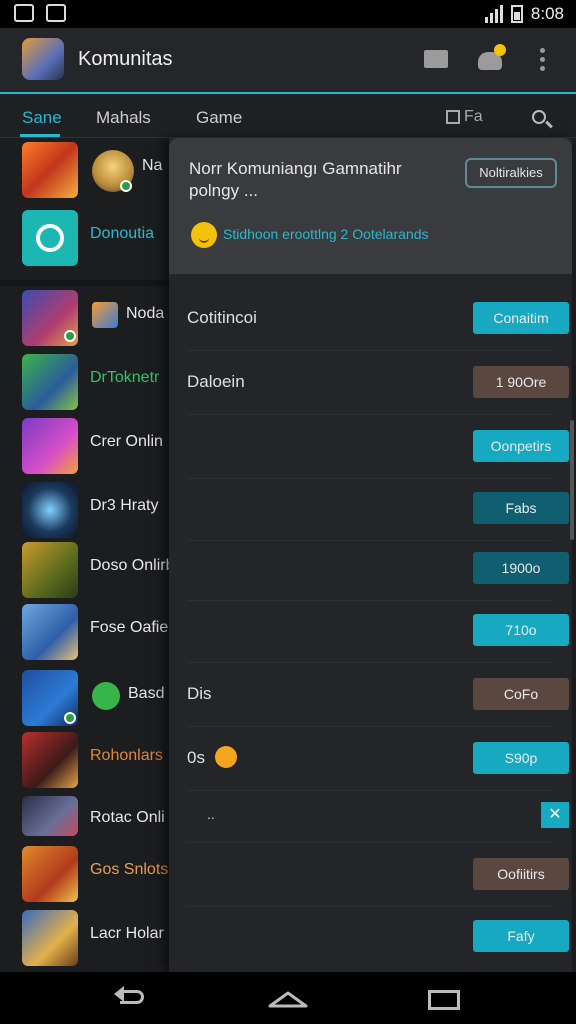  Describe the element at coordinates (521, 758) in the screenshot. I see `row-action-button: S90p` at that location.